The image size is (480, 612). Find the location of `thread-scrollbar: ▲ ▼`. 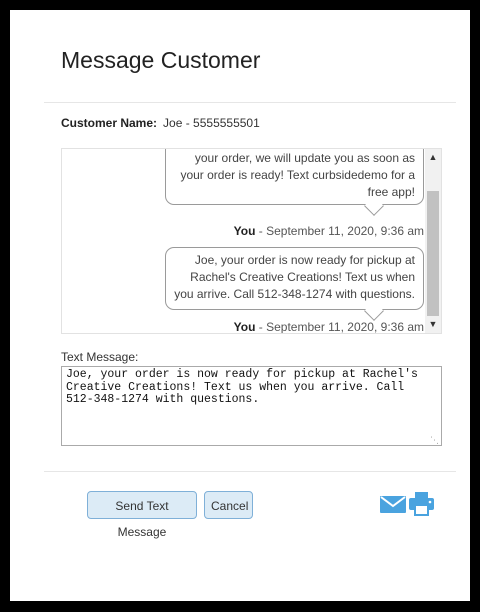

thread-scrollbar: ▲ ▼ is located at coordinates (433, 241).